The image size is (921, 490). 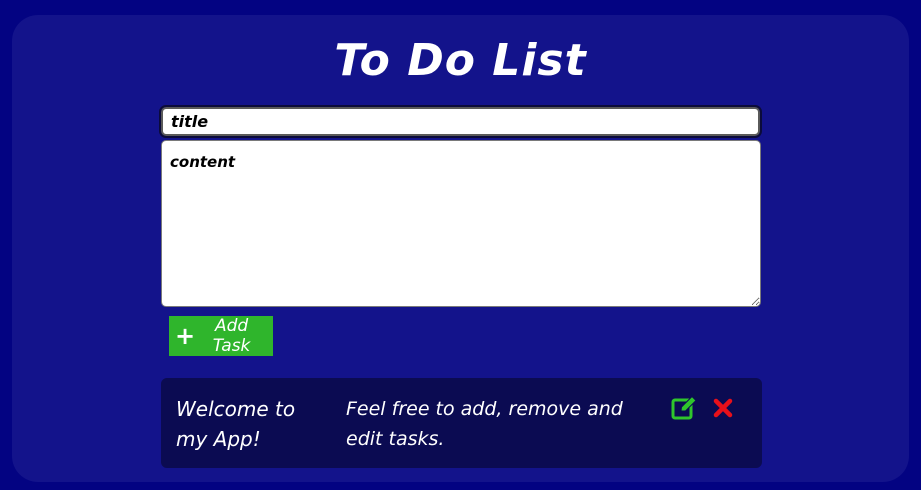 I want to click on add-task-button: + Add Task, so click(x=221, y=336).